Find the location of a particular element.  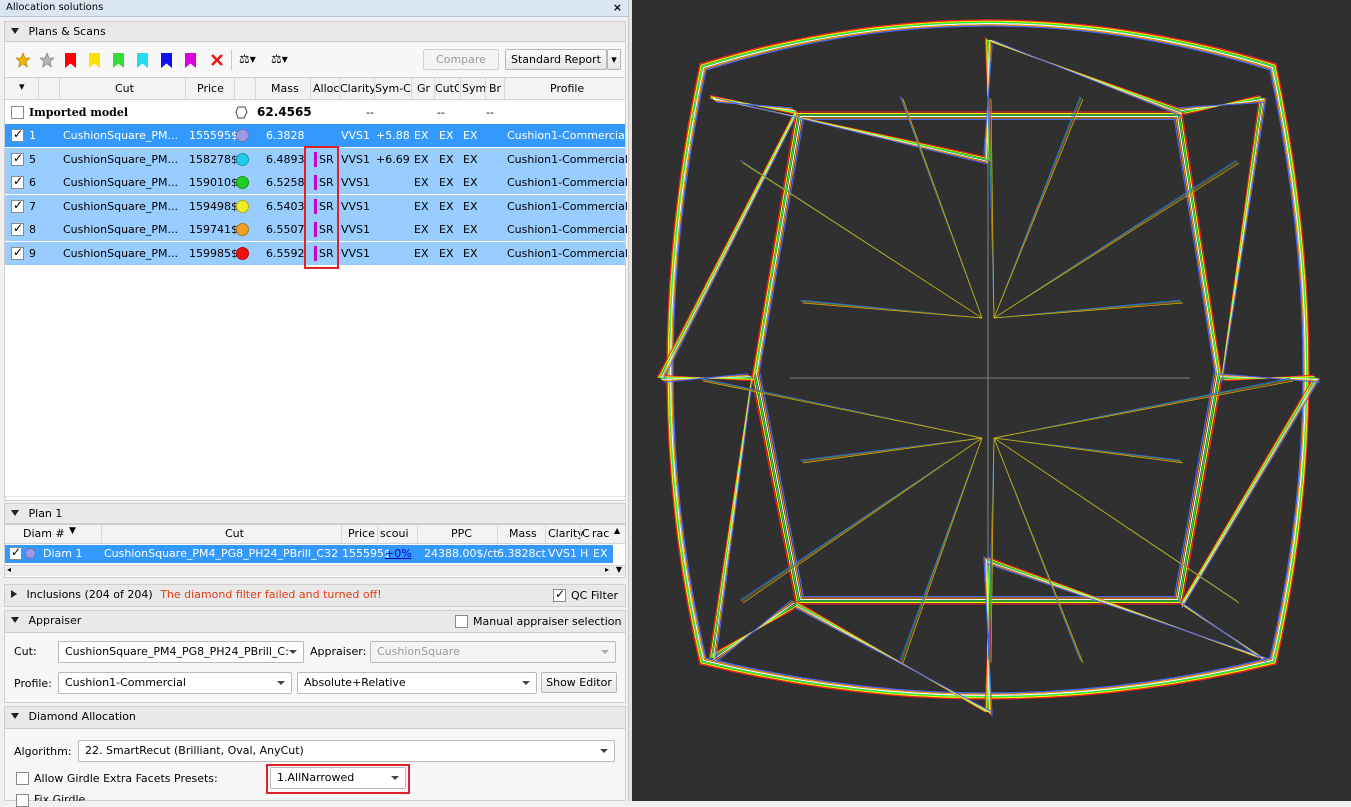

panel-title: Allocation solutions is located at coordinates (55, 7).